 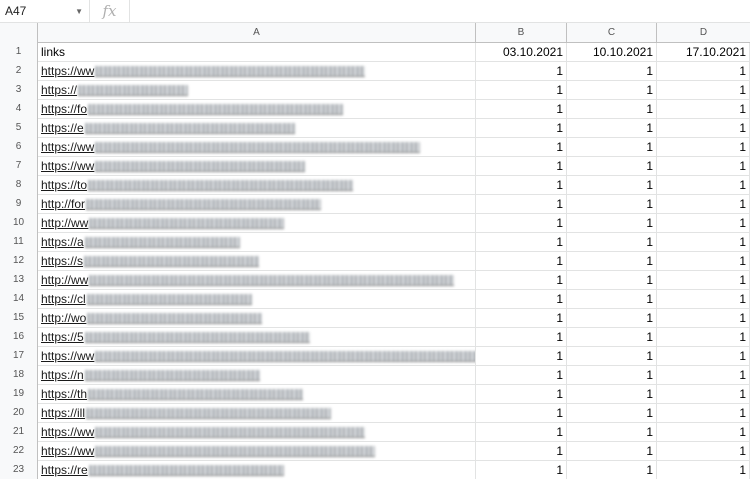 I want to click on row-header: 3, so click(x=19, y=90).